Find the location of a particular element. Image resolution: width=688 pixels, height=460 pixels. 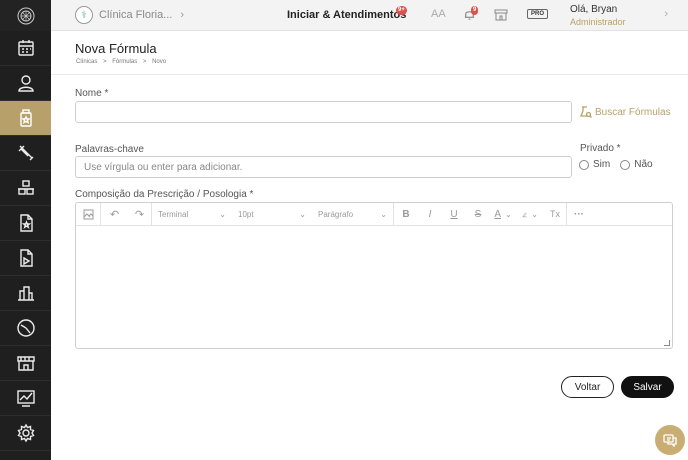

gear-icon is located at coordinates (25, 433).